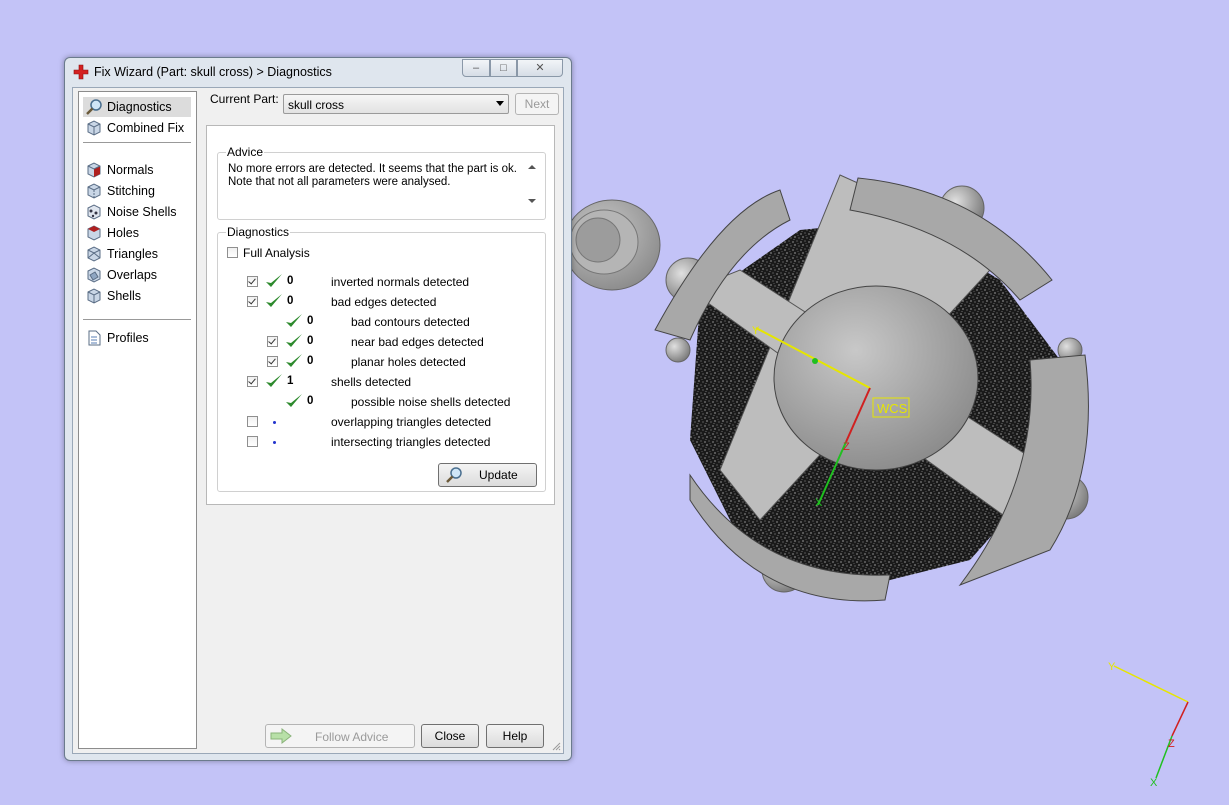 Image resolution: width=1229 pixels, height=805 pixels. Describe the element at coordinates (258, 232) in the screenshot. I see `diagnostics-title: Diagnostics` at that location.